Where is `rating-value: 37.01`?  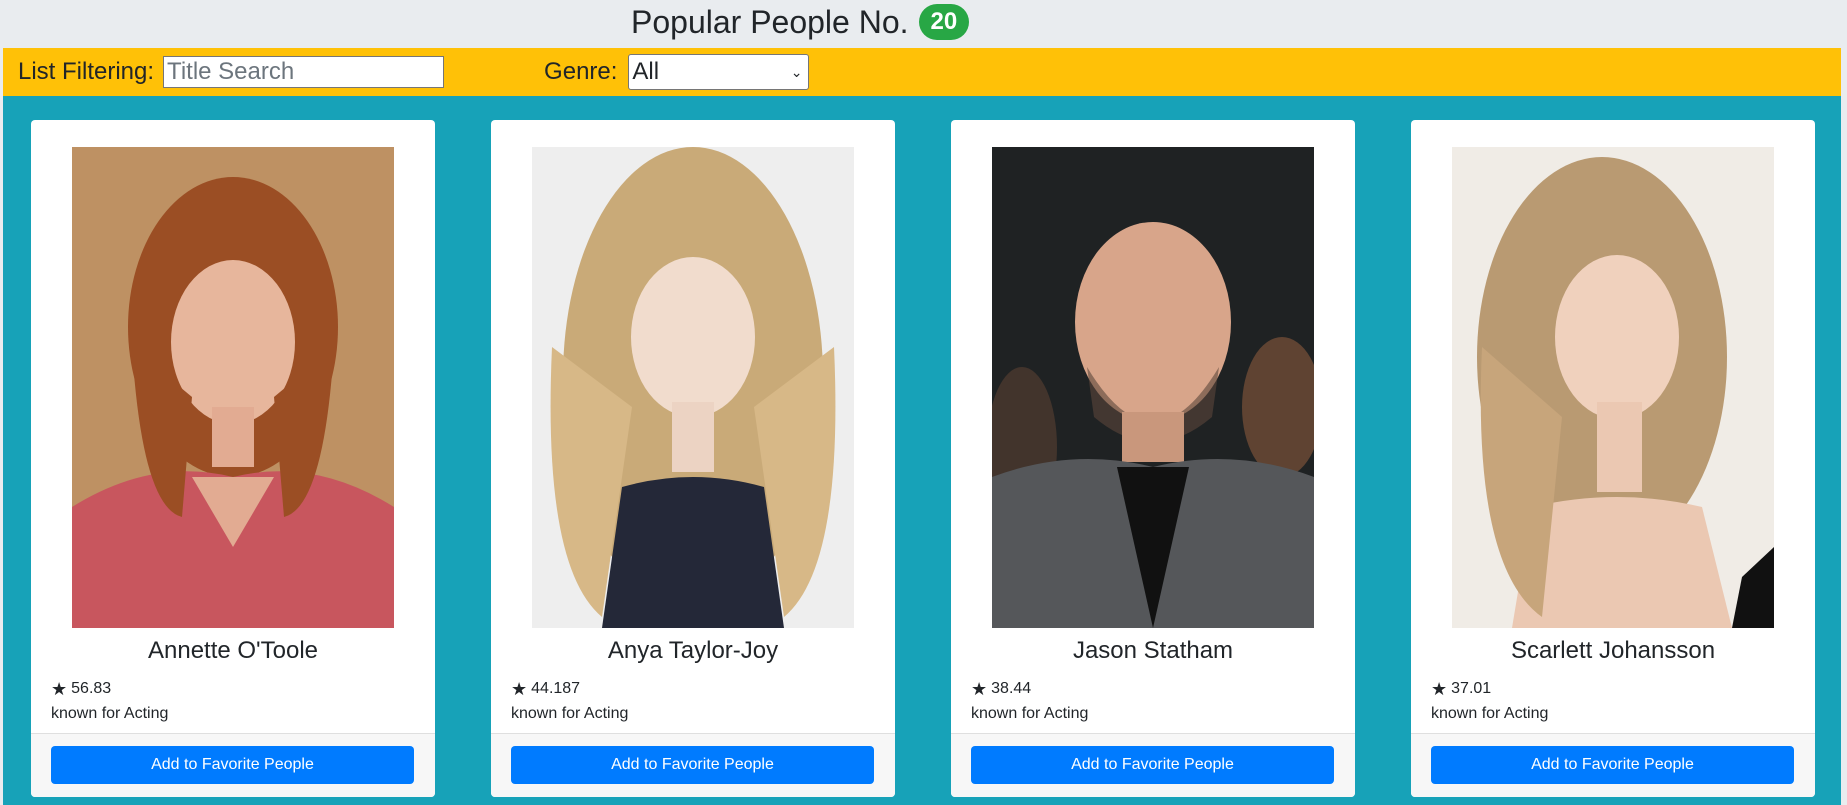 rating-value: 37.01 is located at coordinates (1471, 688).